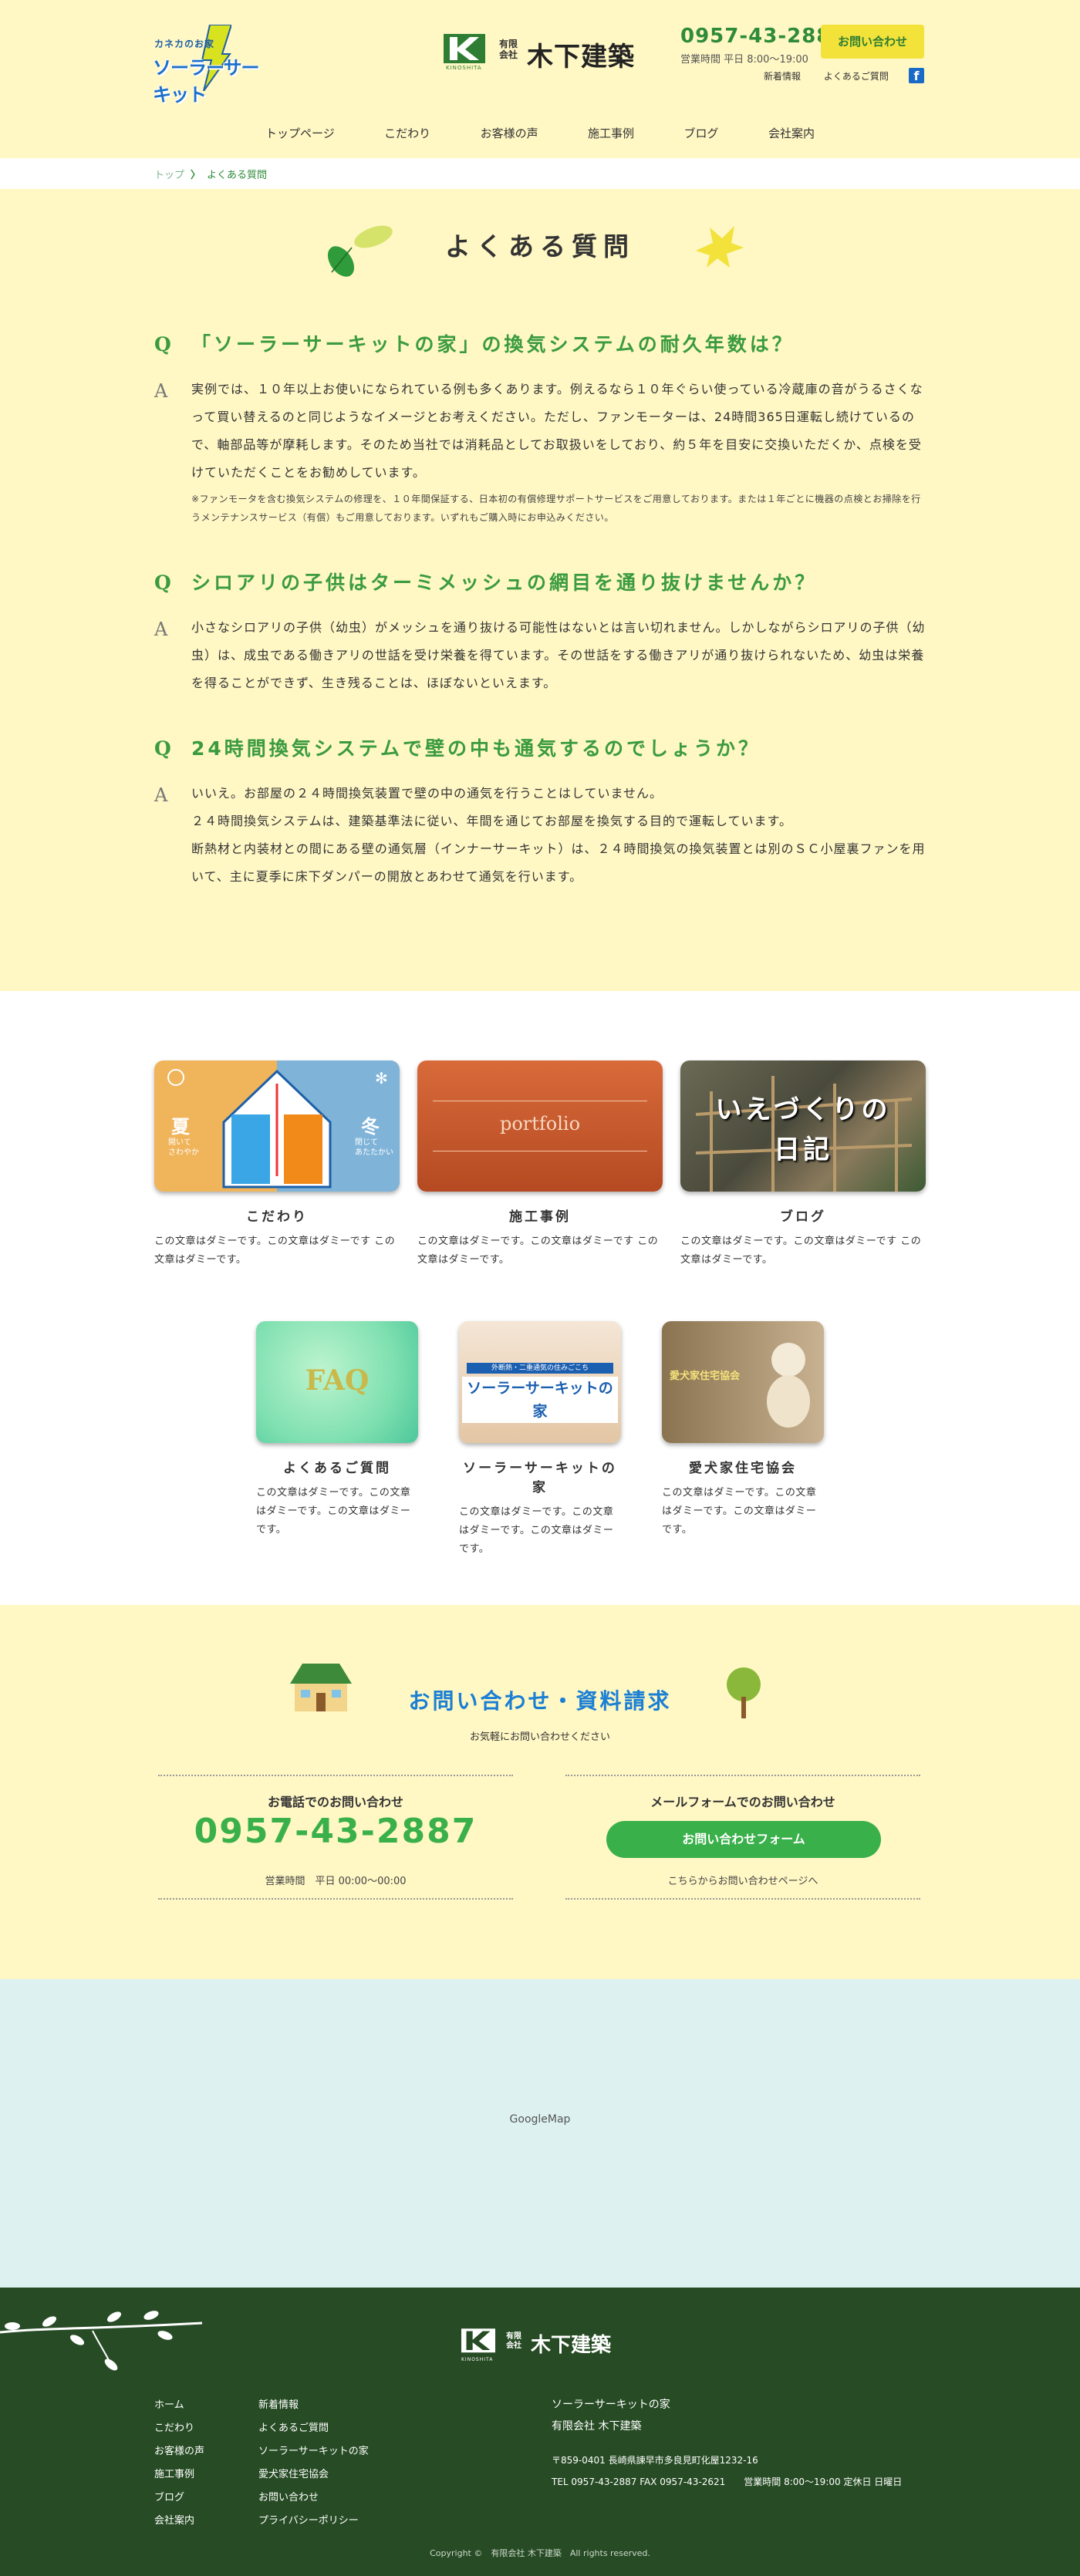 This screenshot has height=2576, width=1080. I want to click on q-mark: Q, so click(164, 344).